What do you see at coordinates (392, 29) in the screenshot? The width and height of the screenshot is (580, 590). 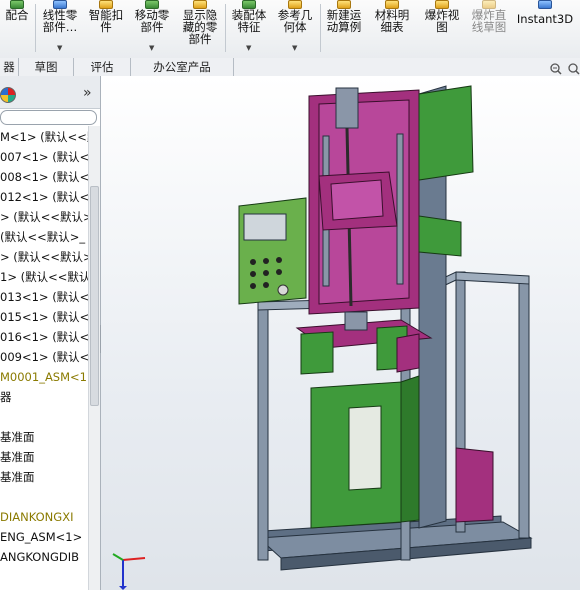 I see `bill-of-materials-button: 材料明 细表` at bounding box center [392, 29].